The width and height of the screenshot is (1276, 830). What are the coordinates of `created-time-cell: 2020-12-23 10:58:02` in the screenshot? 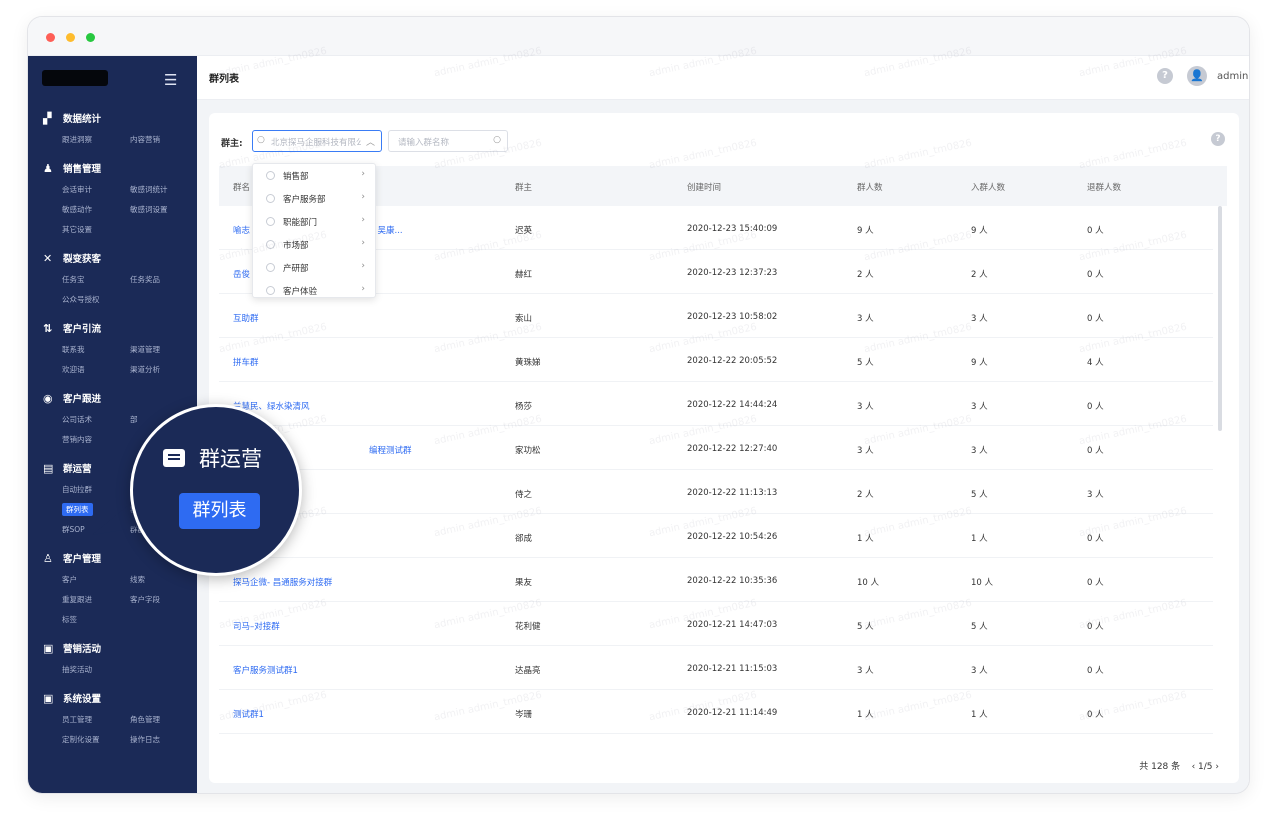 It's located at (732, 317).